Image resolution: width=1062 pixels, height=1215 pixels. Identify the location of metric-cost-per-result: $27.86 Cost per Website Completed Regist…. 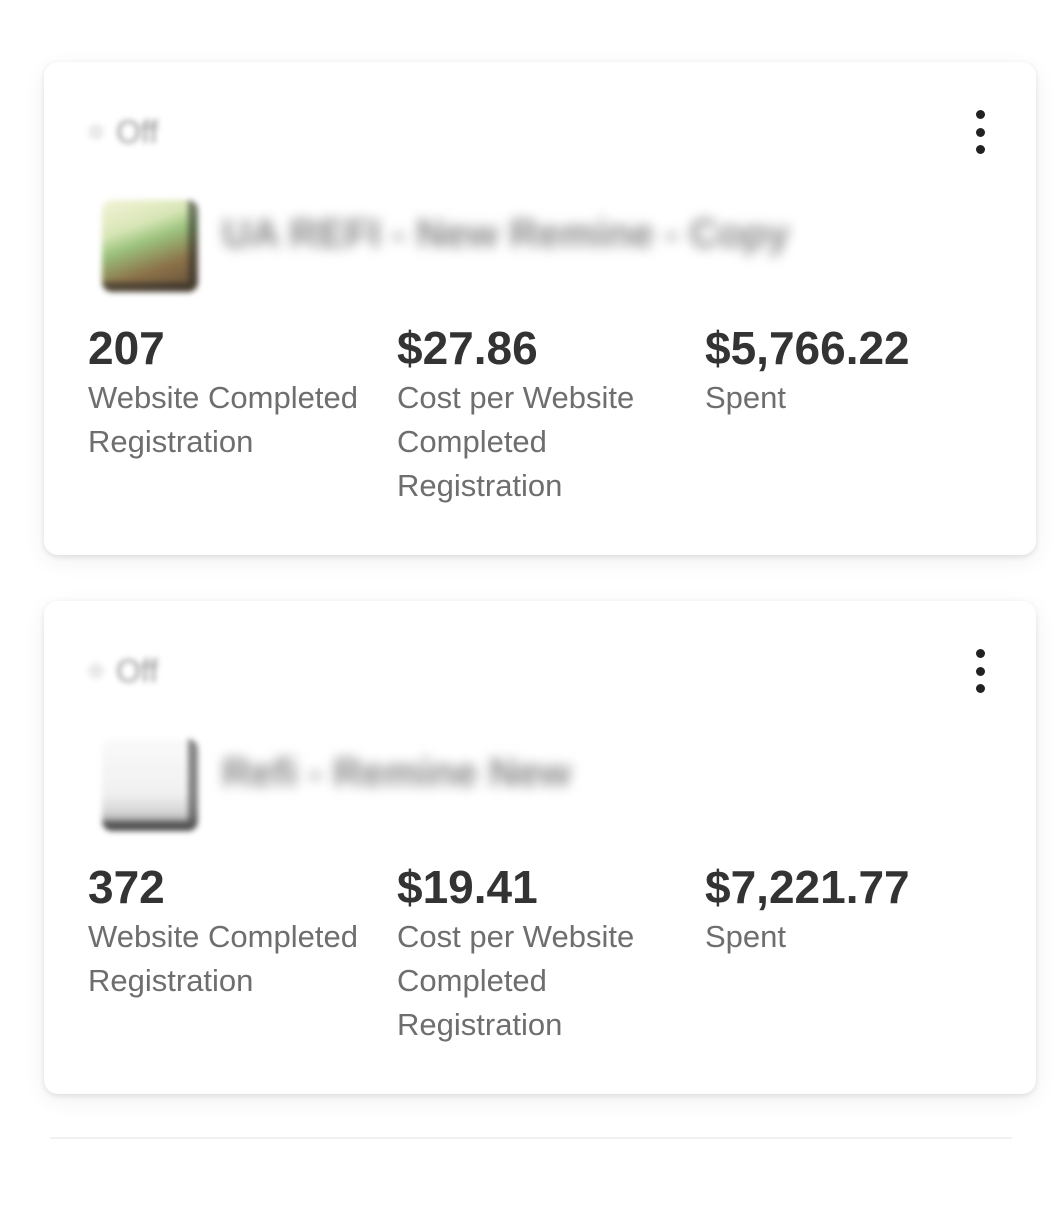
(547, 414).